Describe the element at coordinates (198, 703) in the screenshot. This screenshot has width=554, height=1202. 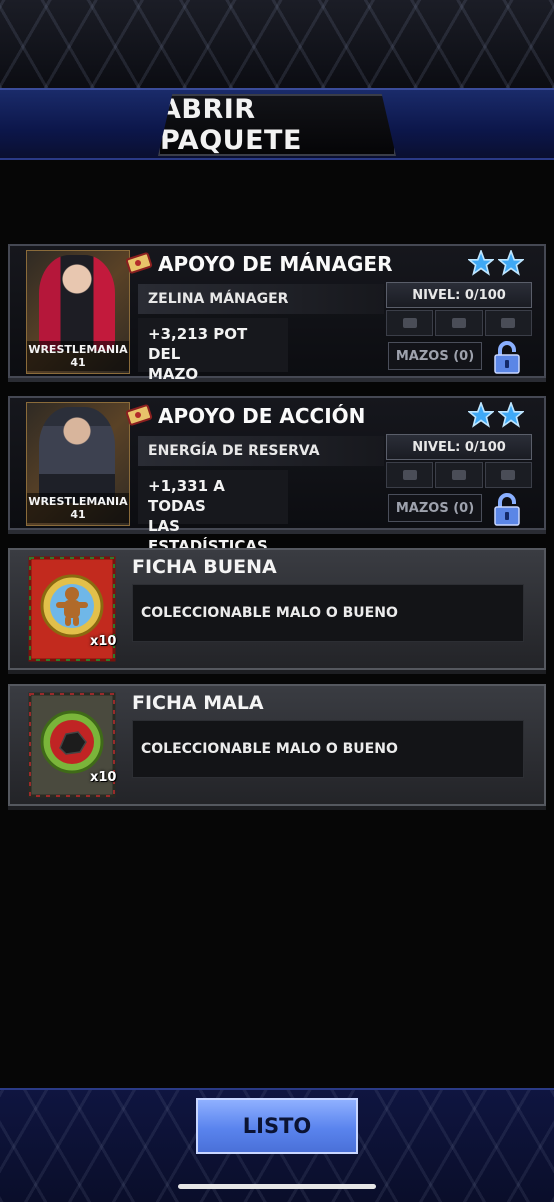
I see `token-title: FICHA MALA` at that location.